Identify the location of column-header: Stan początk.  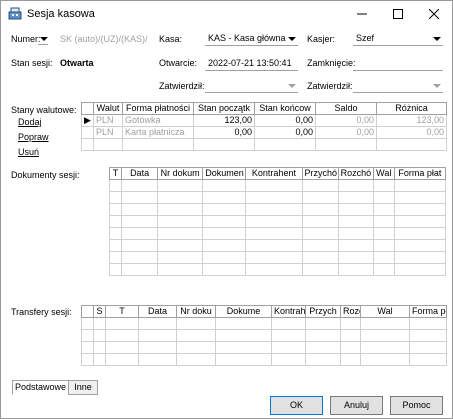
(224, 108).